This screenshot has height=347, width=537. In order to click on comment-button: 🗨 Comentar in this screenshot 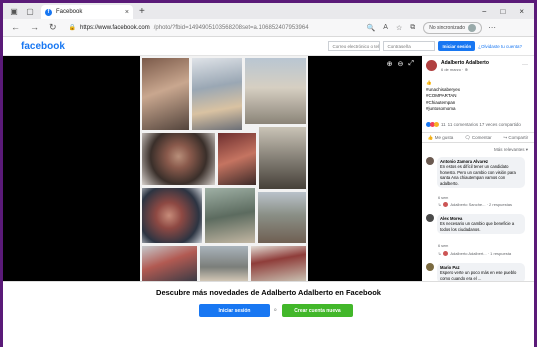, I will do `click(478, 138)`.